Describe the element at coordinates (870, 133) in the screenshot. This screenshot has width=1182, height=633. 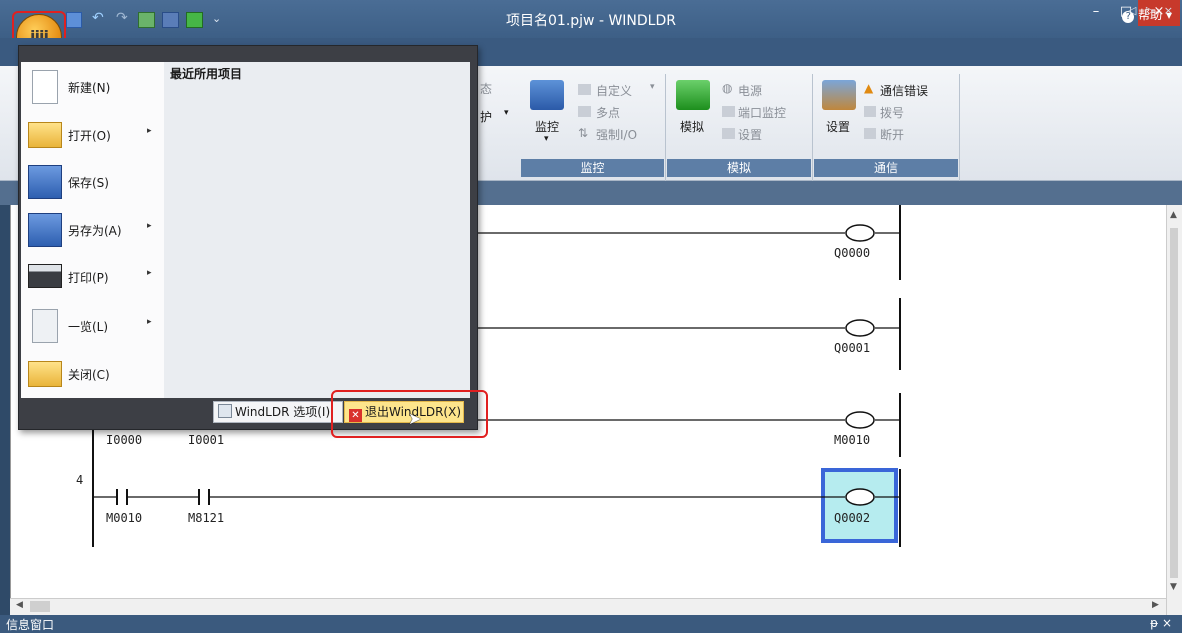
I see `disconnect-icon` at that location.